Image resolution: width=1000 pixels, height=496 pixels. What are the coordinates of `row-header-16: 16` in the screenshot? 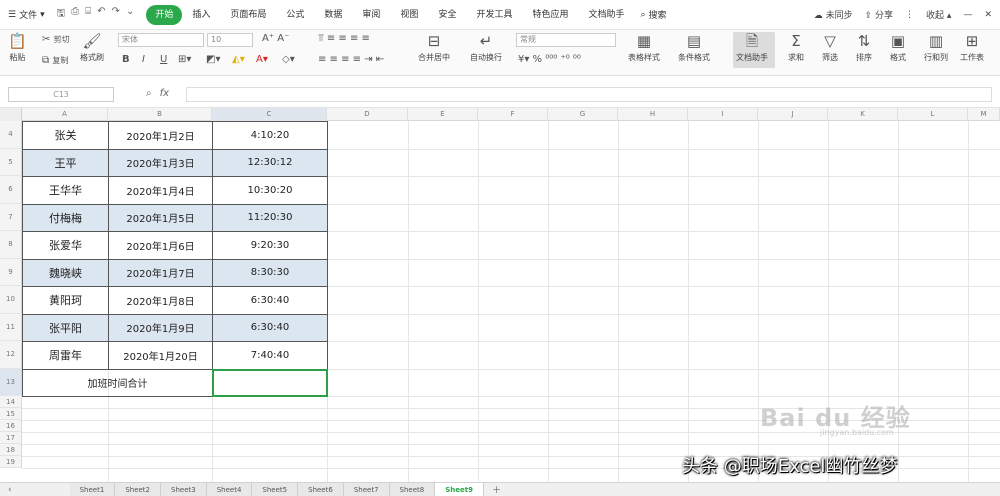 It's located at (11, 426).